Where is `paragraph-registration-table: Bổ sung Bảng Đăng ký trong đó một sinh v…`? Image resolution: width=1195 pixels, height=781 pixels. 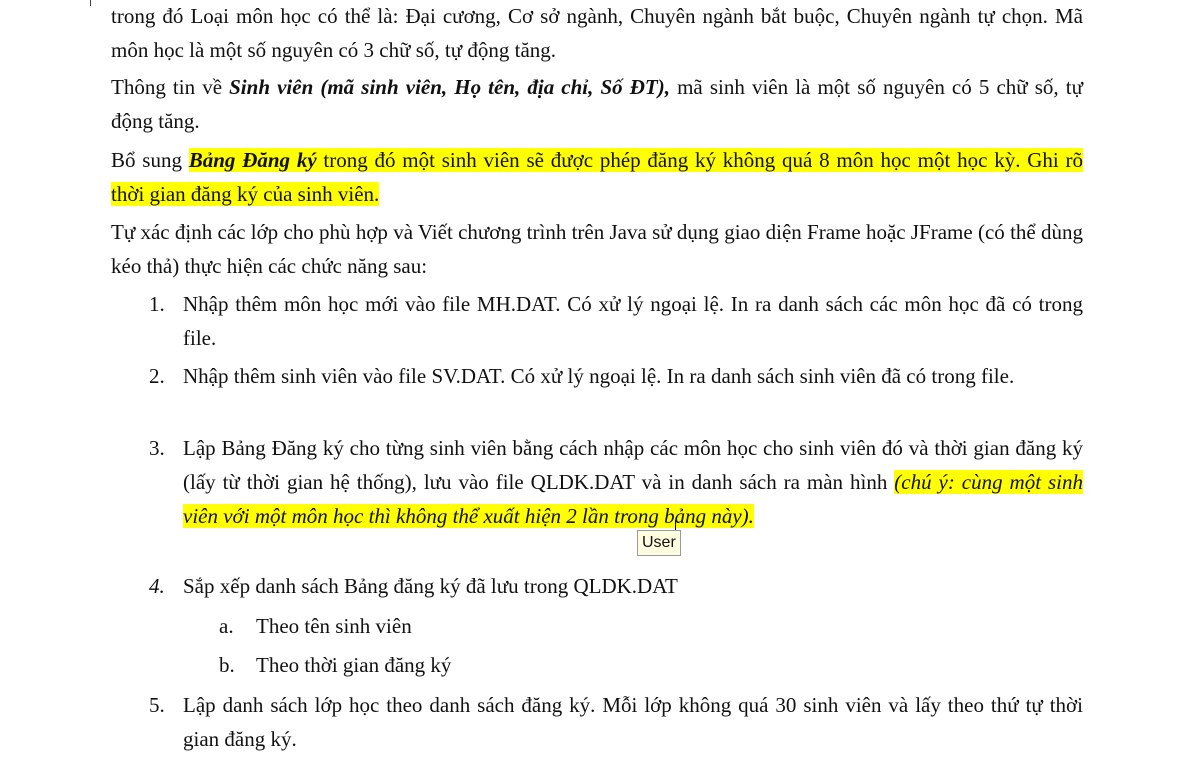
paragraph-registration-table: Bổ sung Bảng Đăng ký trong đó một sinh v… is located at coordinates (597, 177).